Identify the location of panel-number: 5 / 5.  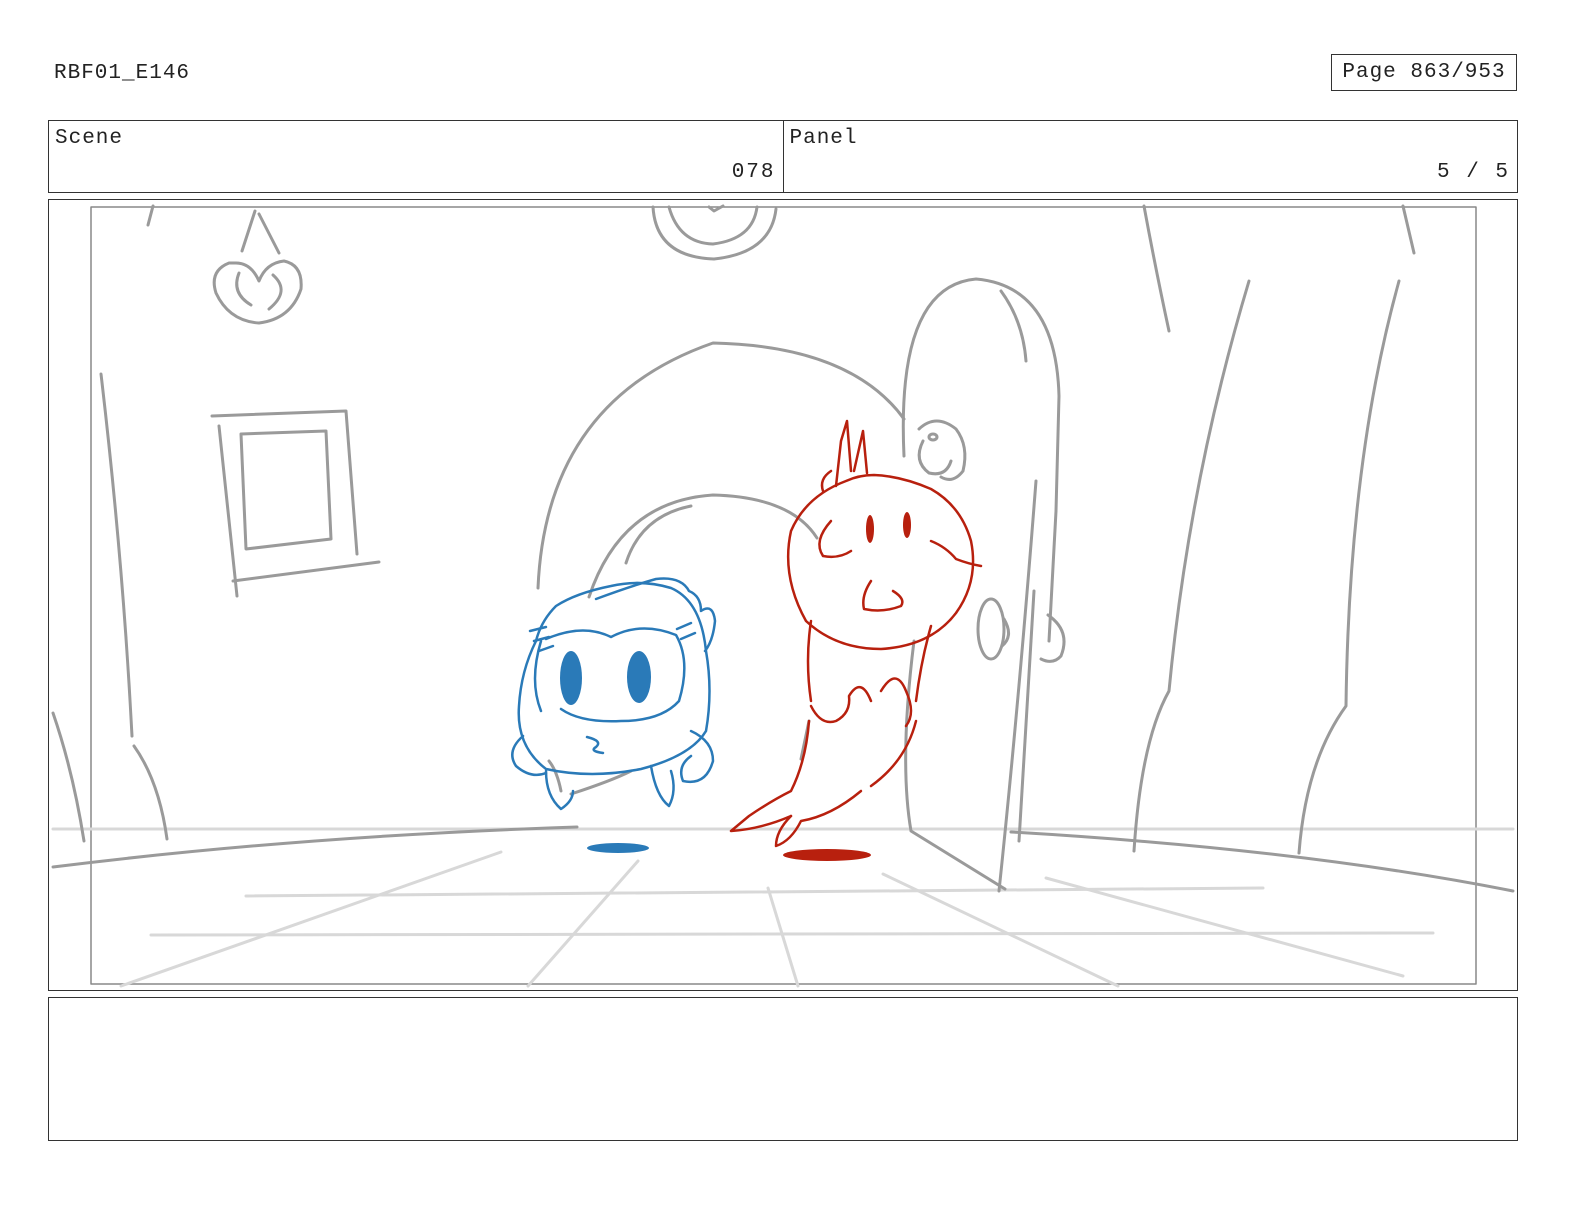
(1473, 172).